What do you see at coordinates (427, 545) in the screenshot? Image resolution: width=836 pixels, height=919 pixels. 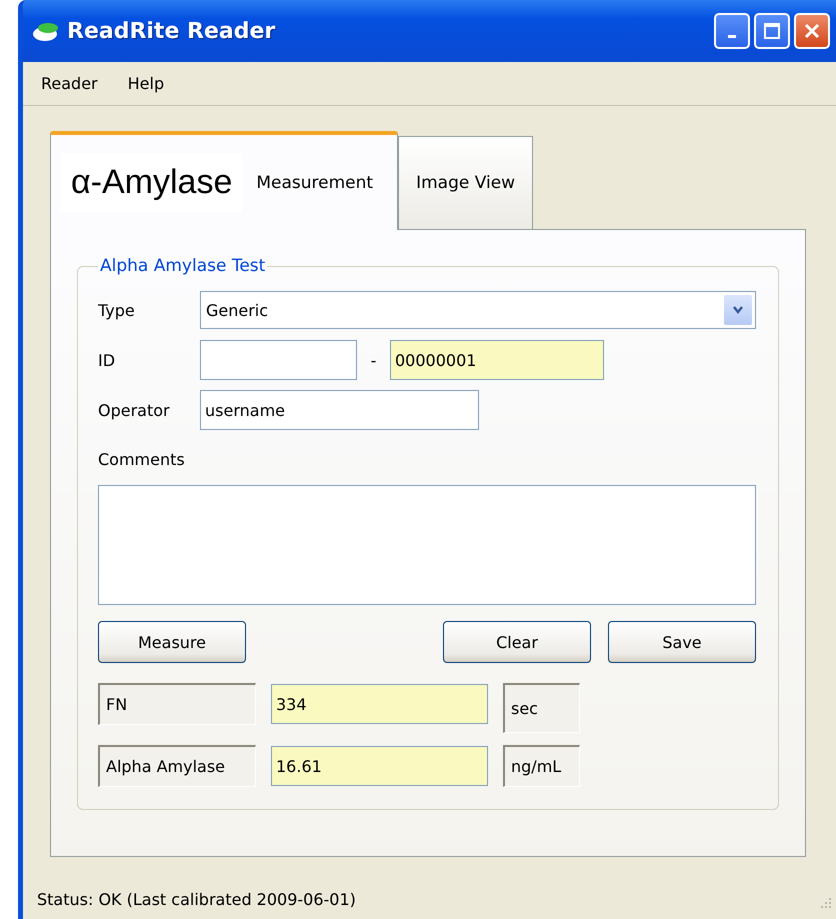 I see `comments-field` at bounding box center [427, 545].